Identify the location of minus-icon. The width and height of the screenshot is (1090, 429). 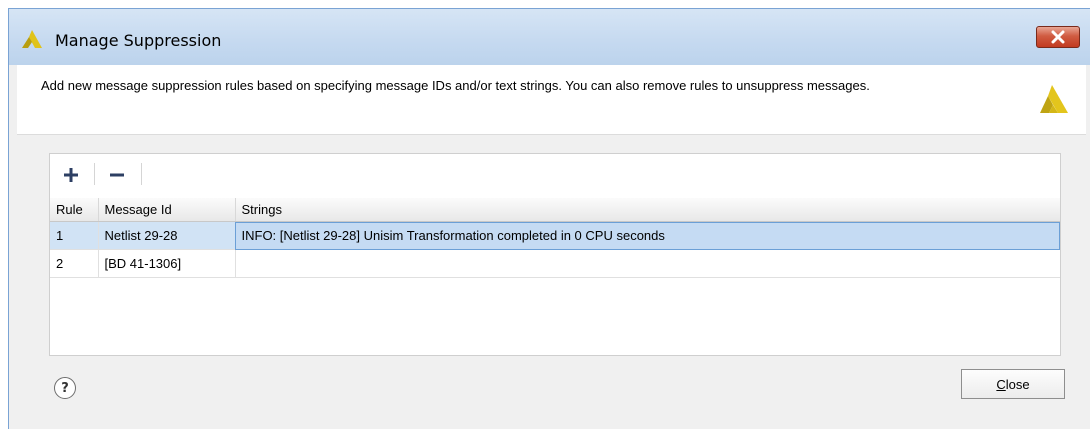
(117, 175).